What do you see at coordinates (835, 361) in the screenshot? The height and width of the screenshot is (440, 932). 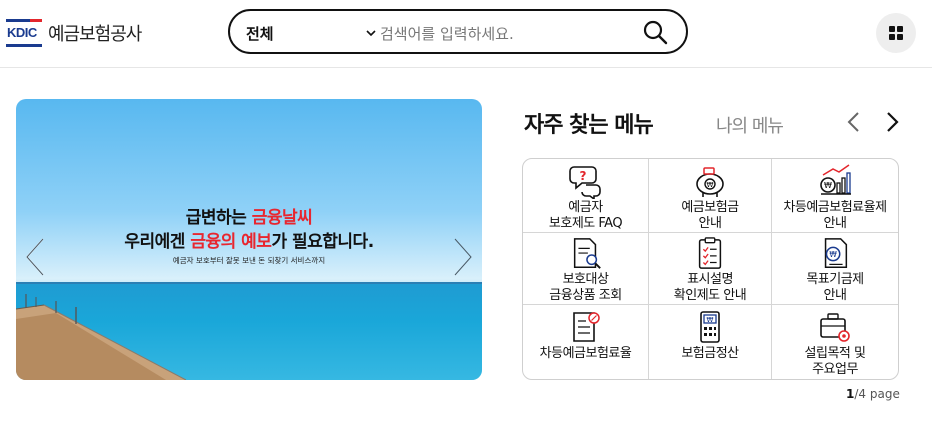 I see `menu-item-label: 설립목적 및 주요업무` at bounding box center [835, 361].